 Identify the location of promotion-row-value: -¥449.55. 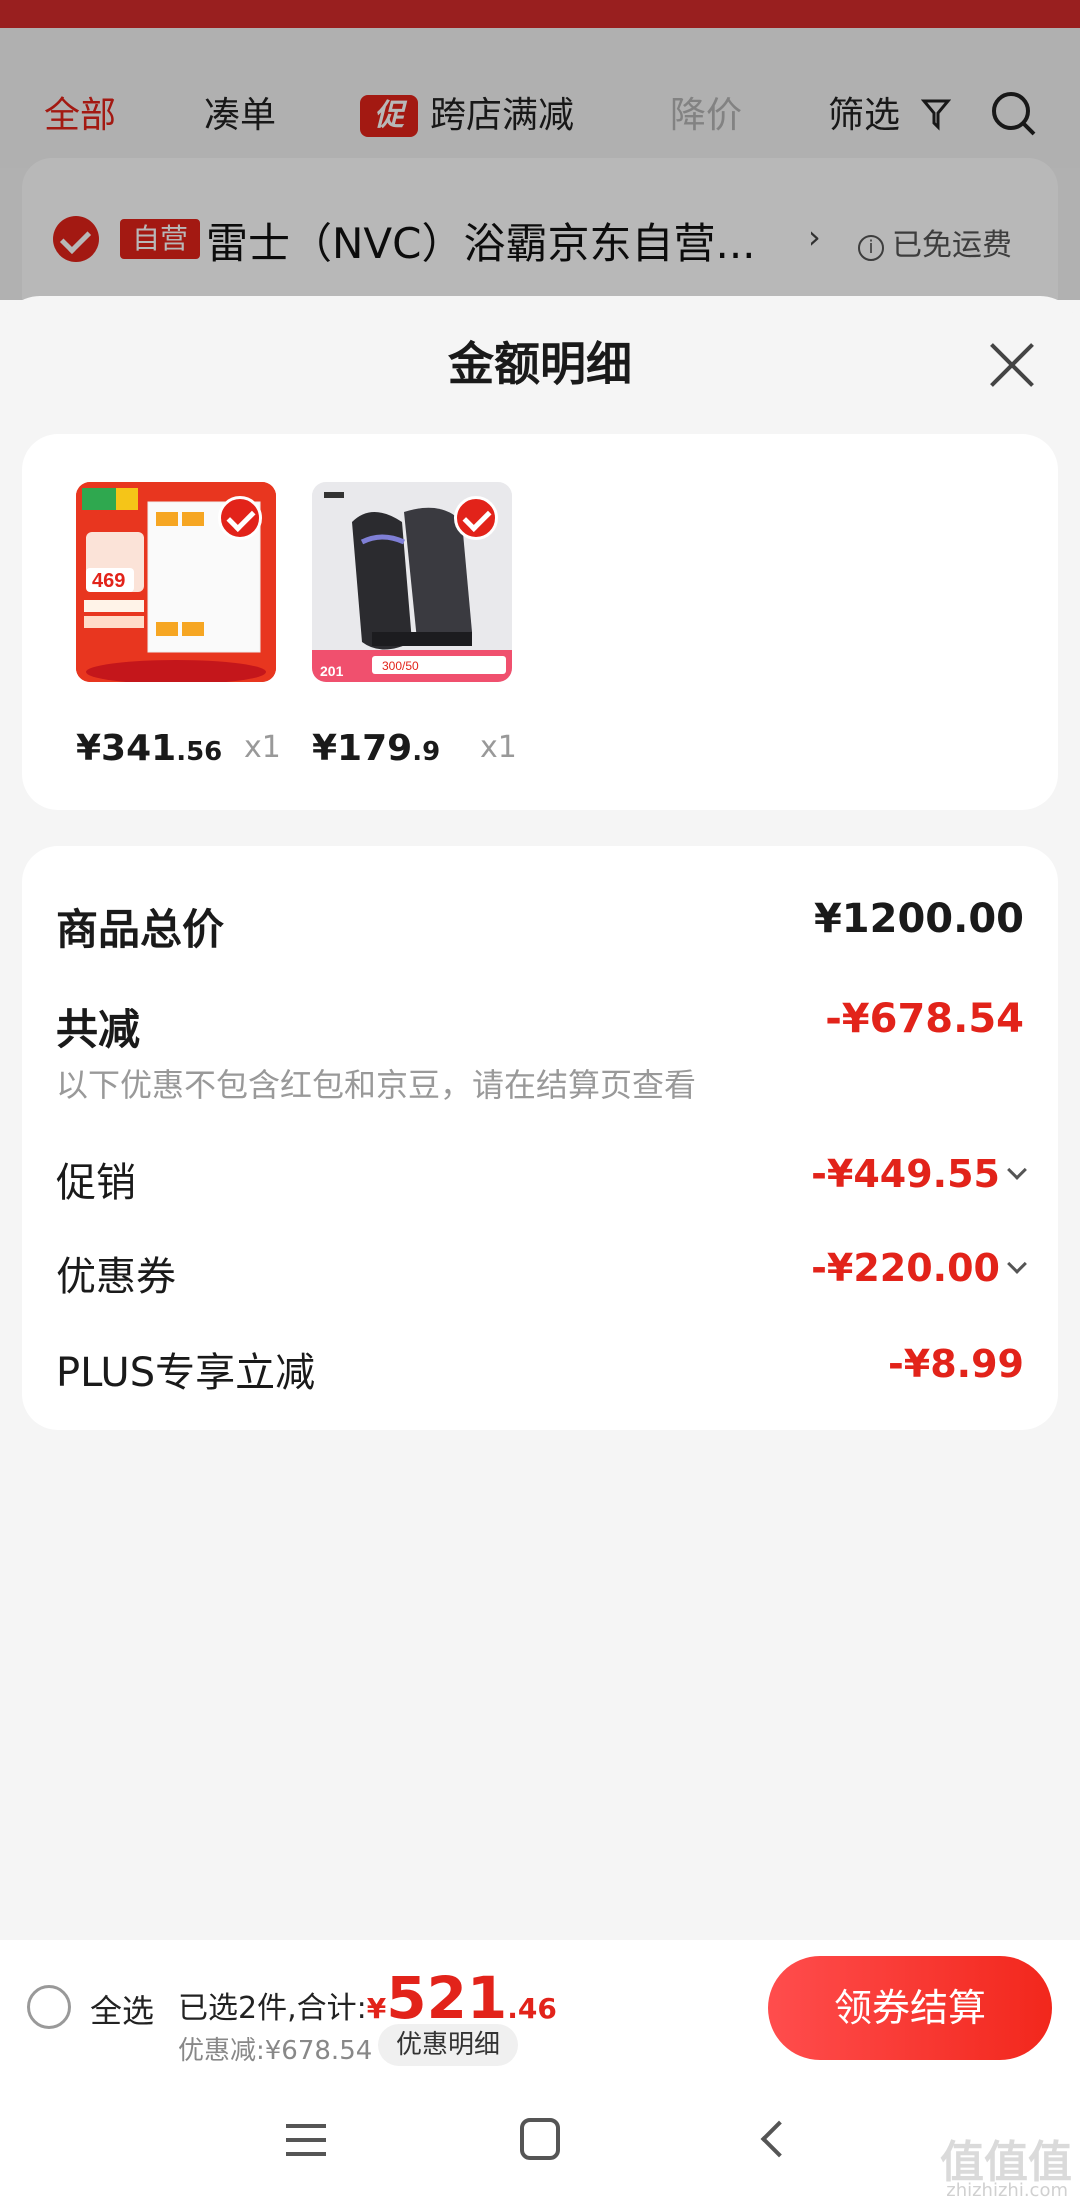
(919, 1174).